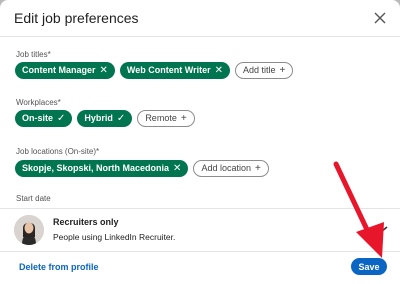  I want to click on close-button, so click(380, 18).